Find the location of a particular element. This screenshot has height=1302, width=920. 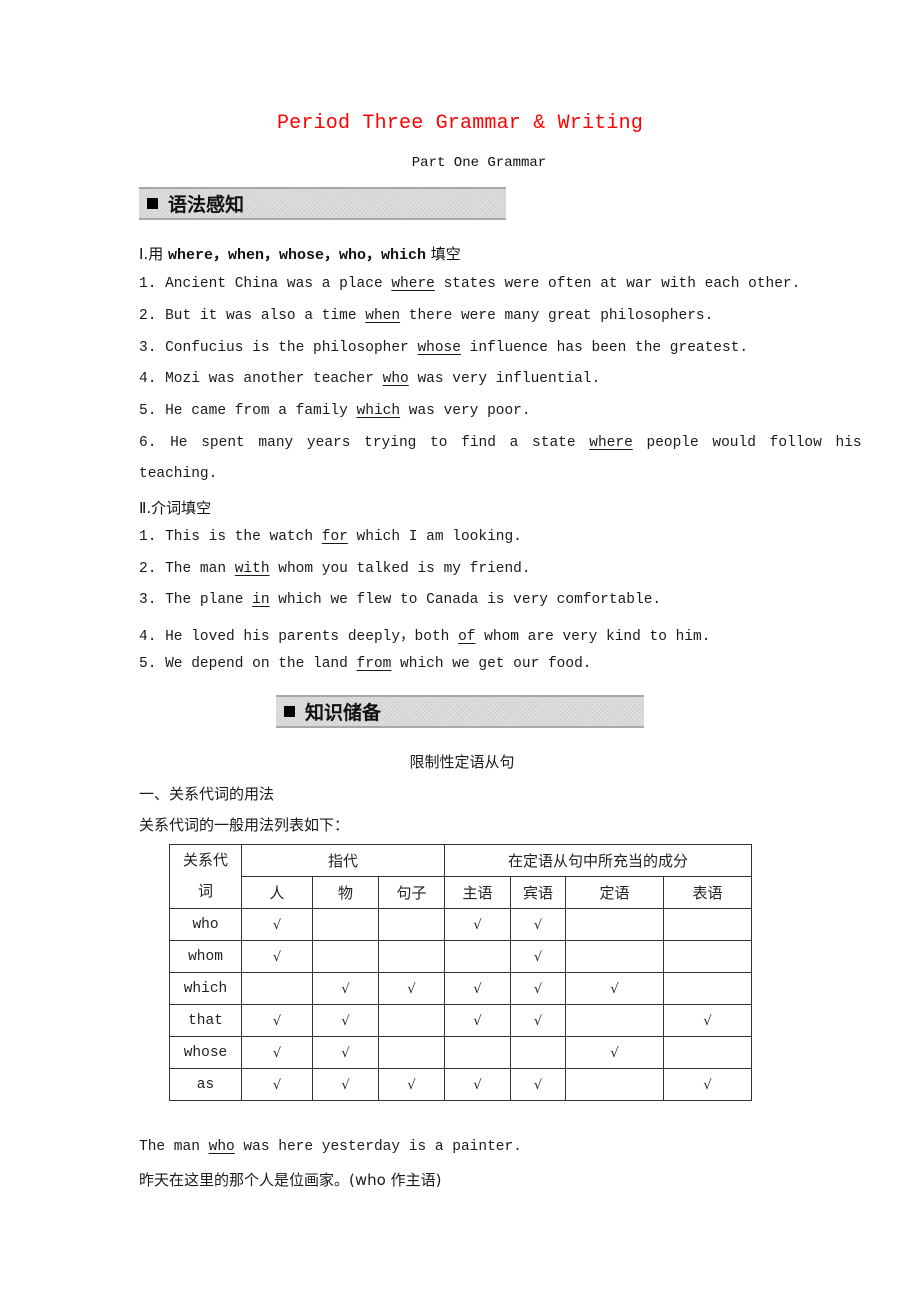

pronoun-cell: as is located at coordinates (205, 1084).